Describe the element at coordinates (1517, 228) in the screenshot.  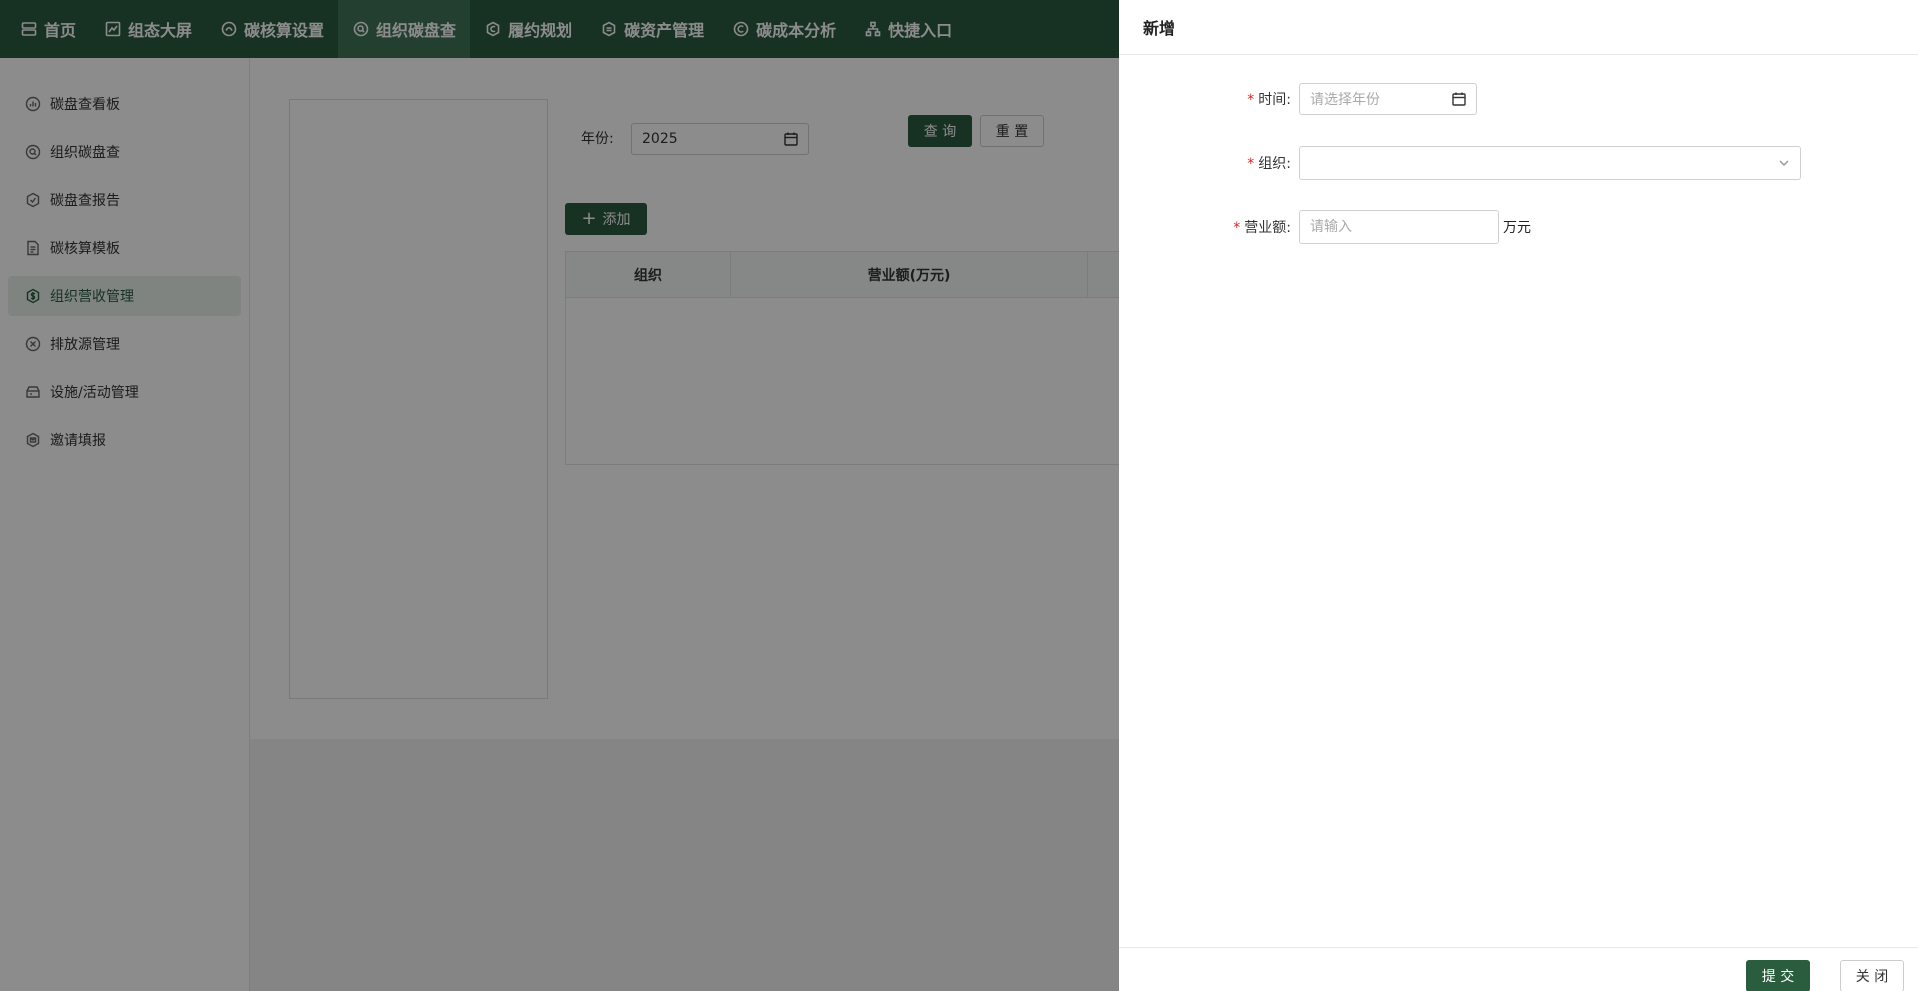
I see `revenue-unit: 万元` at that location.